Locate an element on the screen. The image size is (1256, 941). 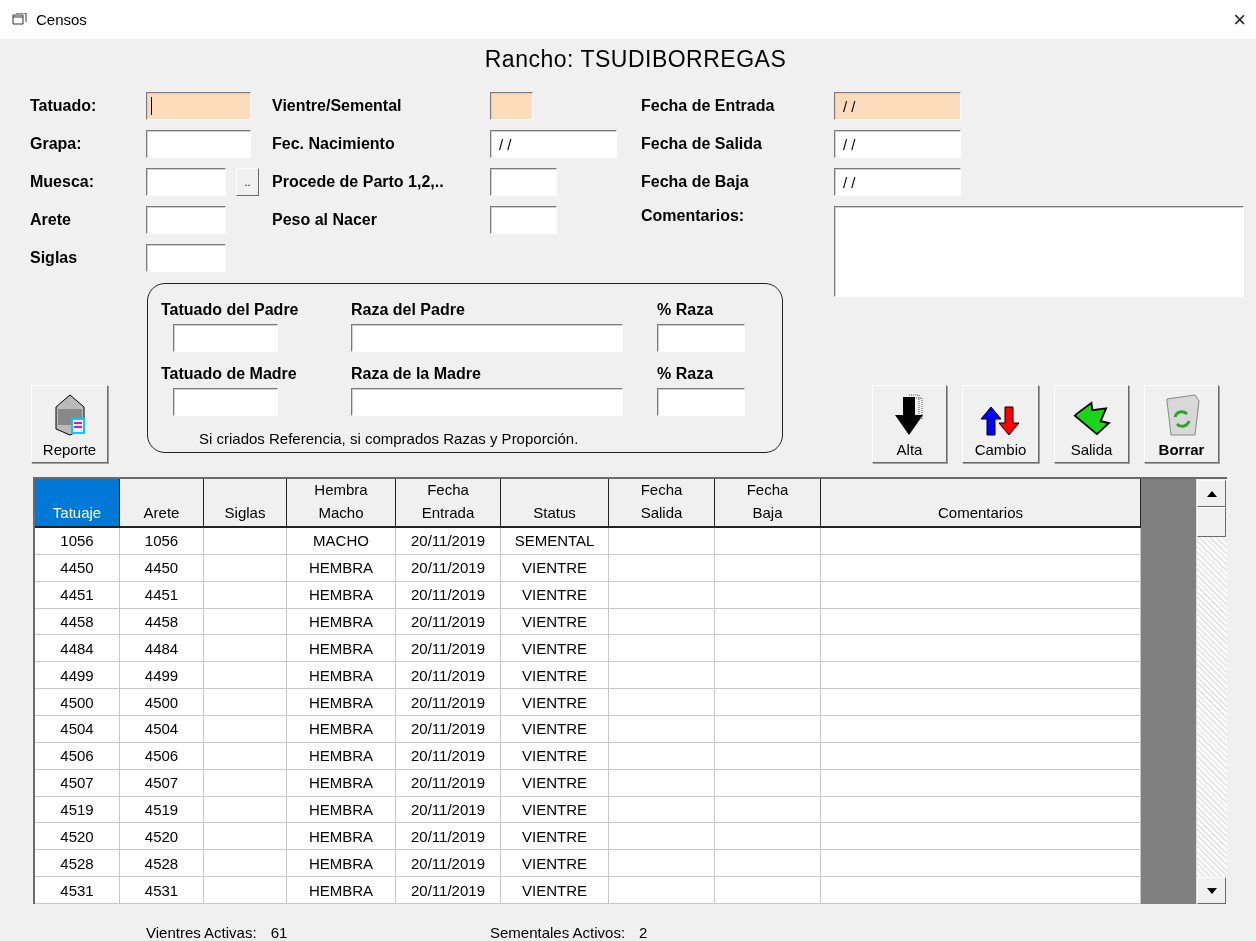
field-label: Tatuado de Madre is located at coordinates (229, 373).